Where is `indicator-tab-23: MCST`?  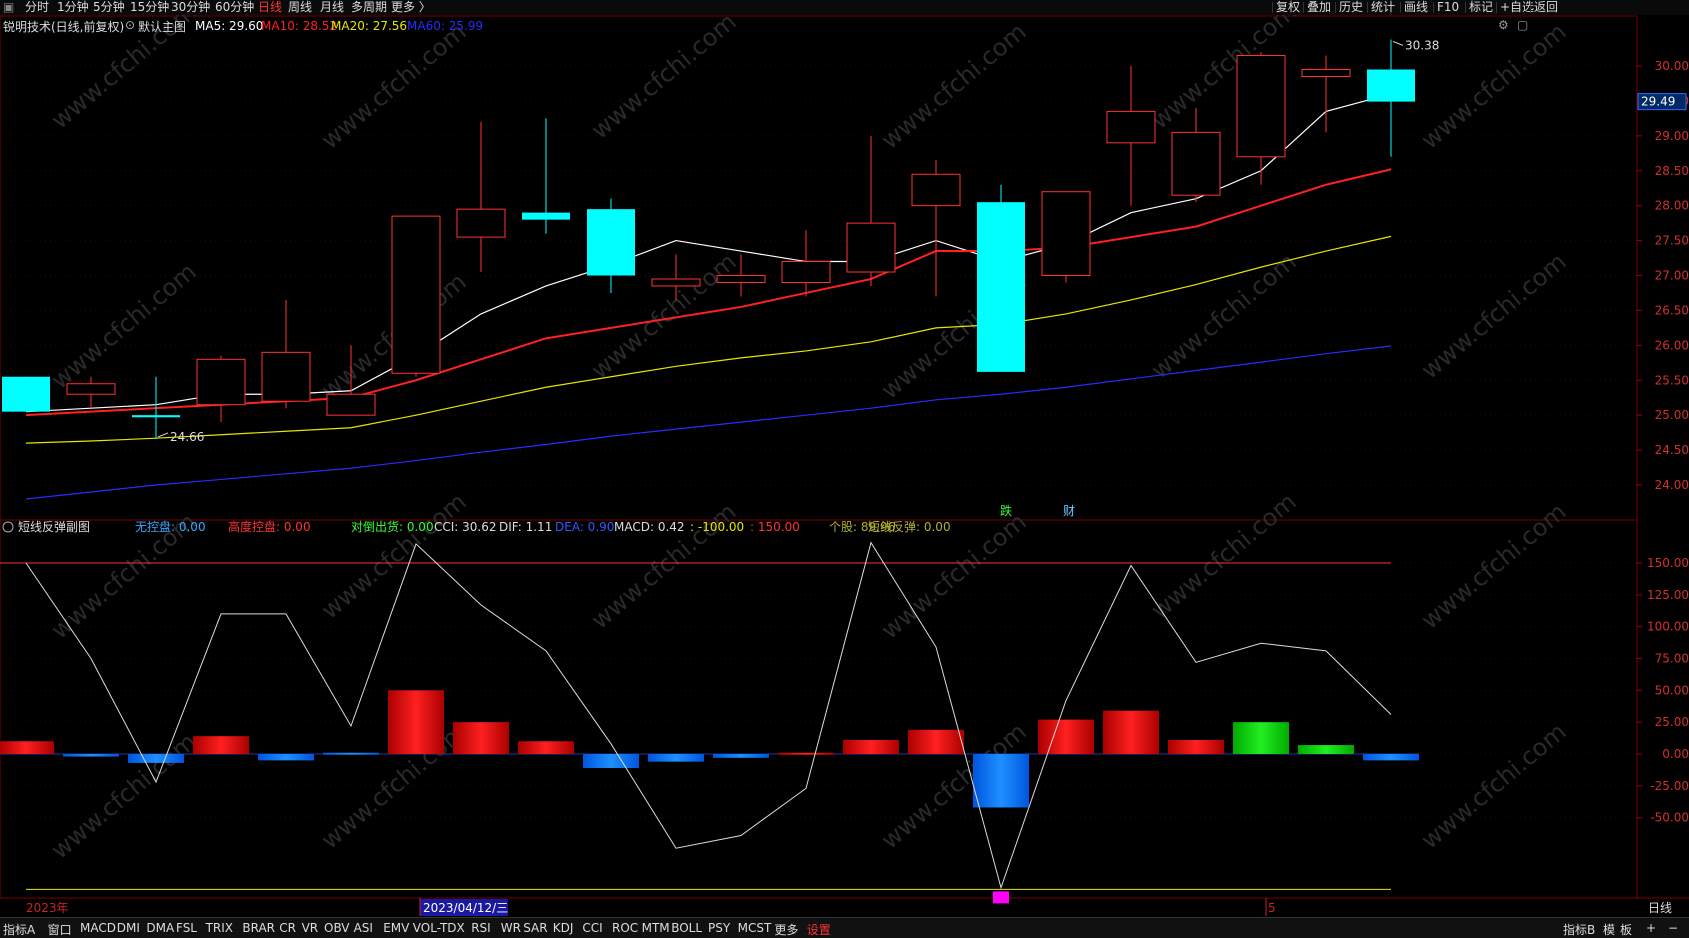
indicator-tab-23: MCST is located at coordinates (755, 928).